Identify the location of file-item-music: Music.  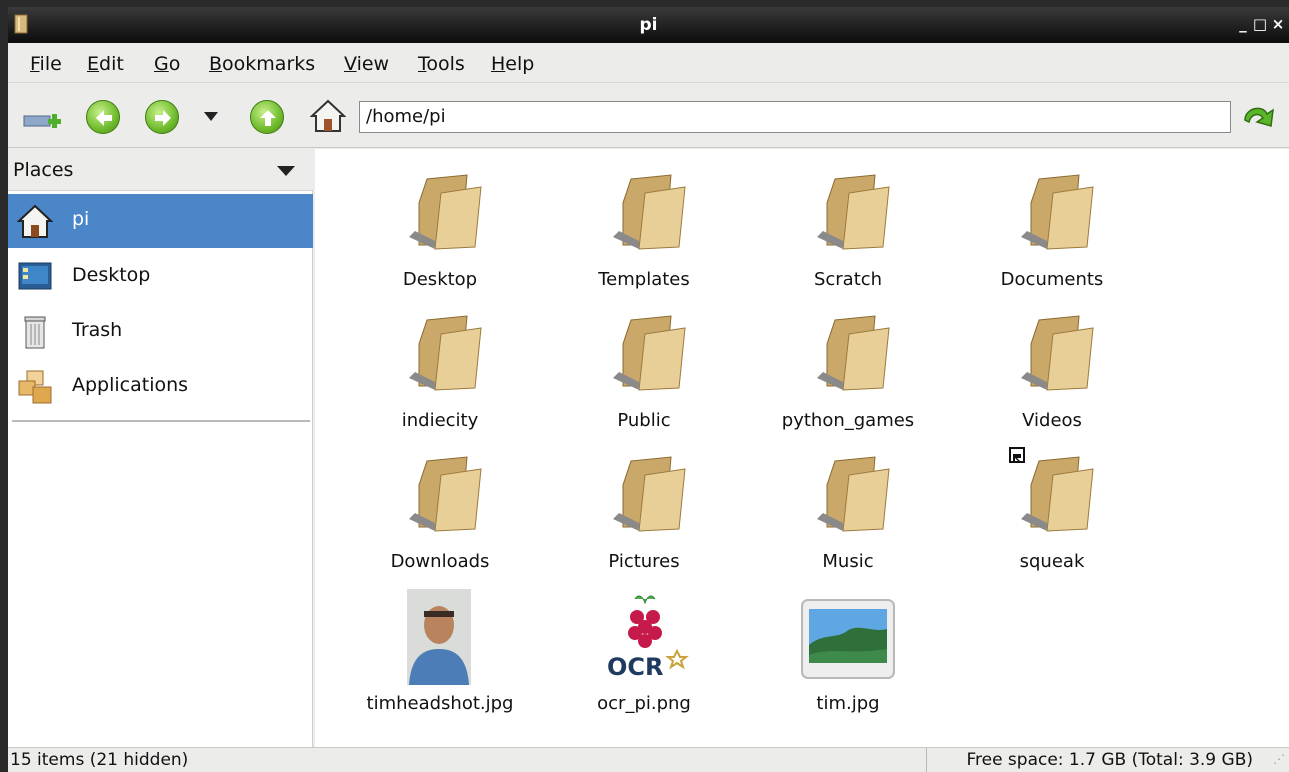
(848, 512).